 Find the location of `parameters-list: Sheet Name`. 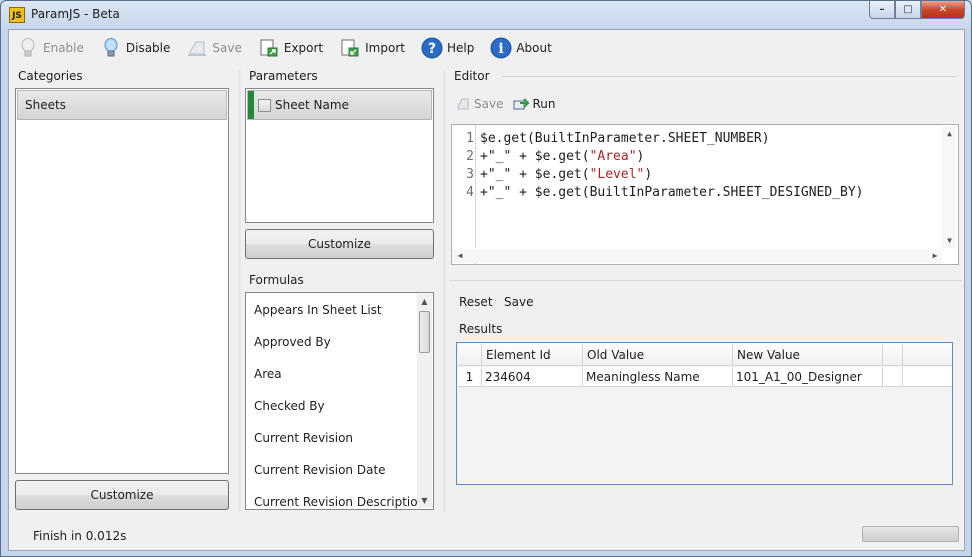

parameters-list: Sheet Name is located at coordinates (339, 155).